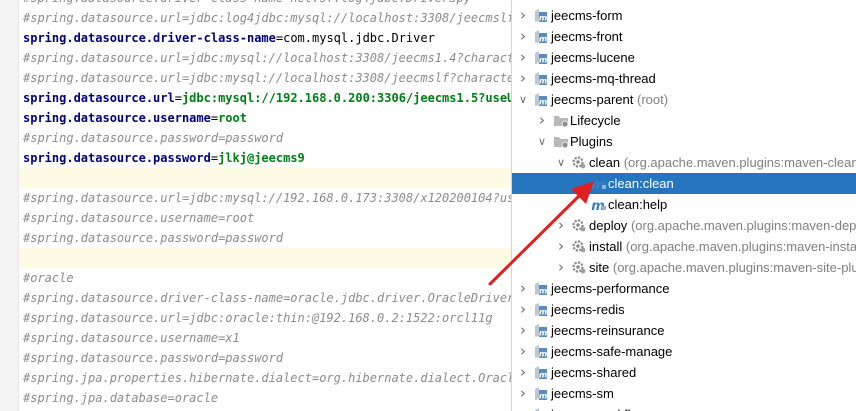 Image resolution: width=856 pixels, height=411 pixels. What do you see at coordinates (9, 205) in the screenshot?
I see `editor-gutter` at bounding box center [9, 205].